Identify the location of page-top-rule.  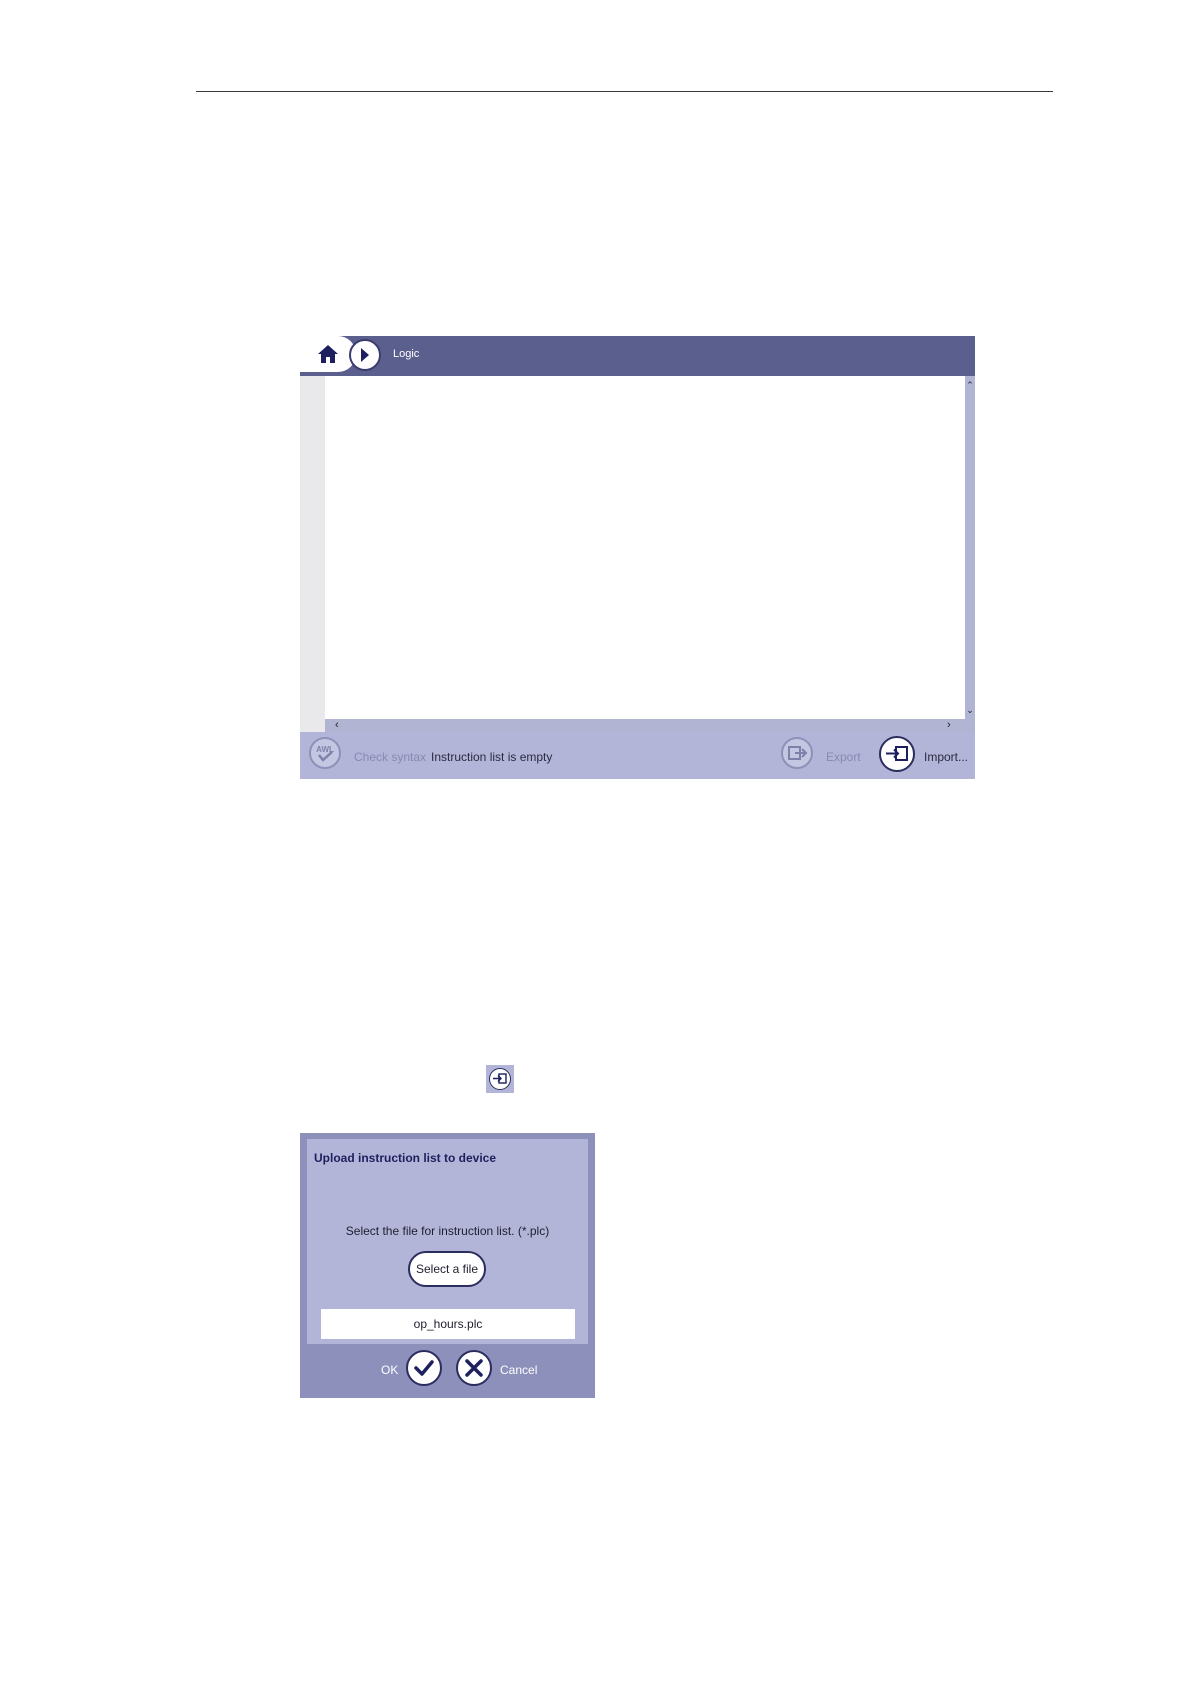
(624, 91).